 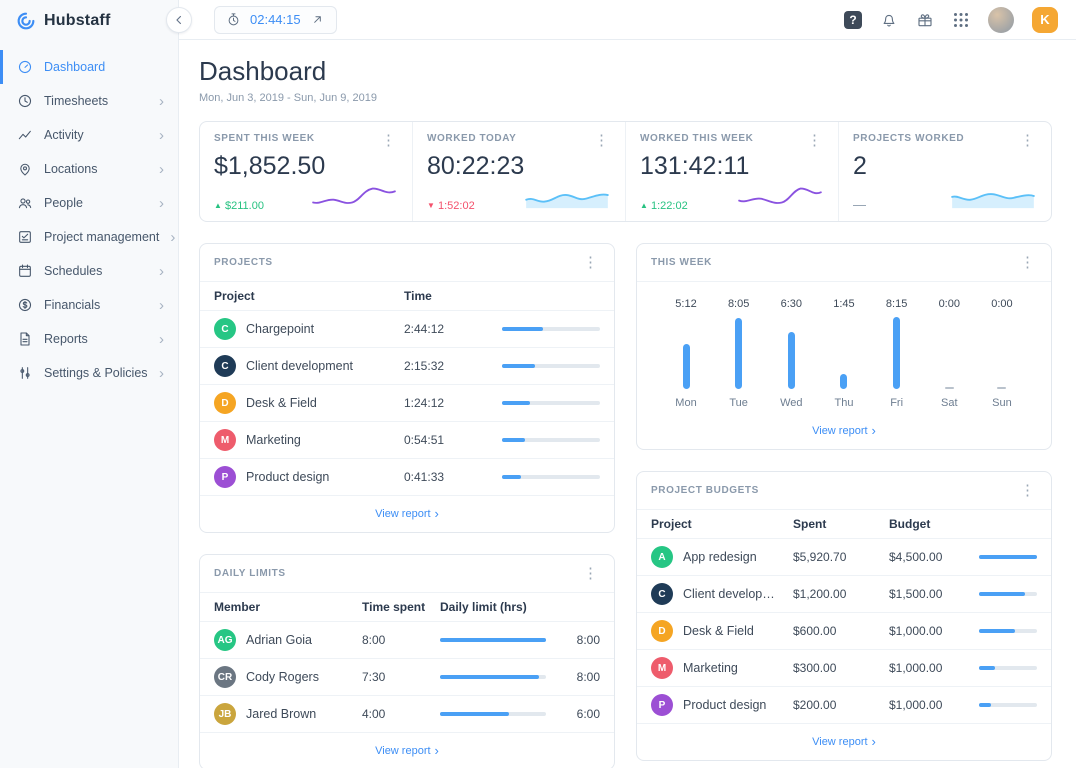 I want to click on projects-table-header: Project Time, so click(x=407, y=296).